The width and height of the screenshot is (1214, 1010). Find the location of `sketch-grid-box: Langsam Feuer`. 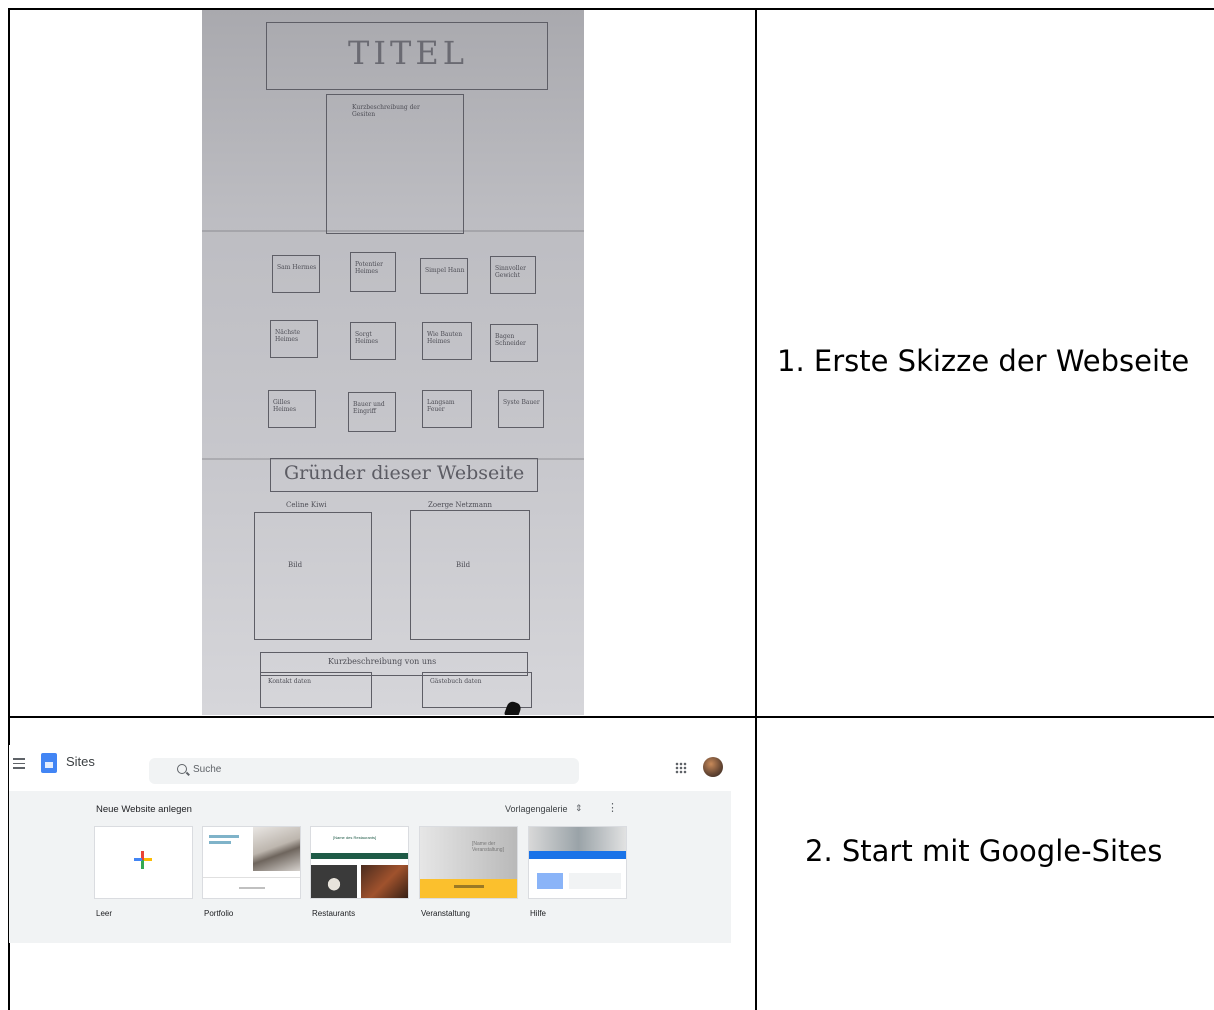

sketch-grid-box: Langsam Feuer is located at coordinates (447, 409).